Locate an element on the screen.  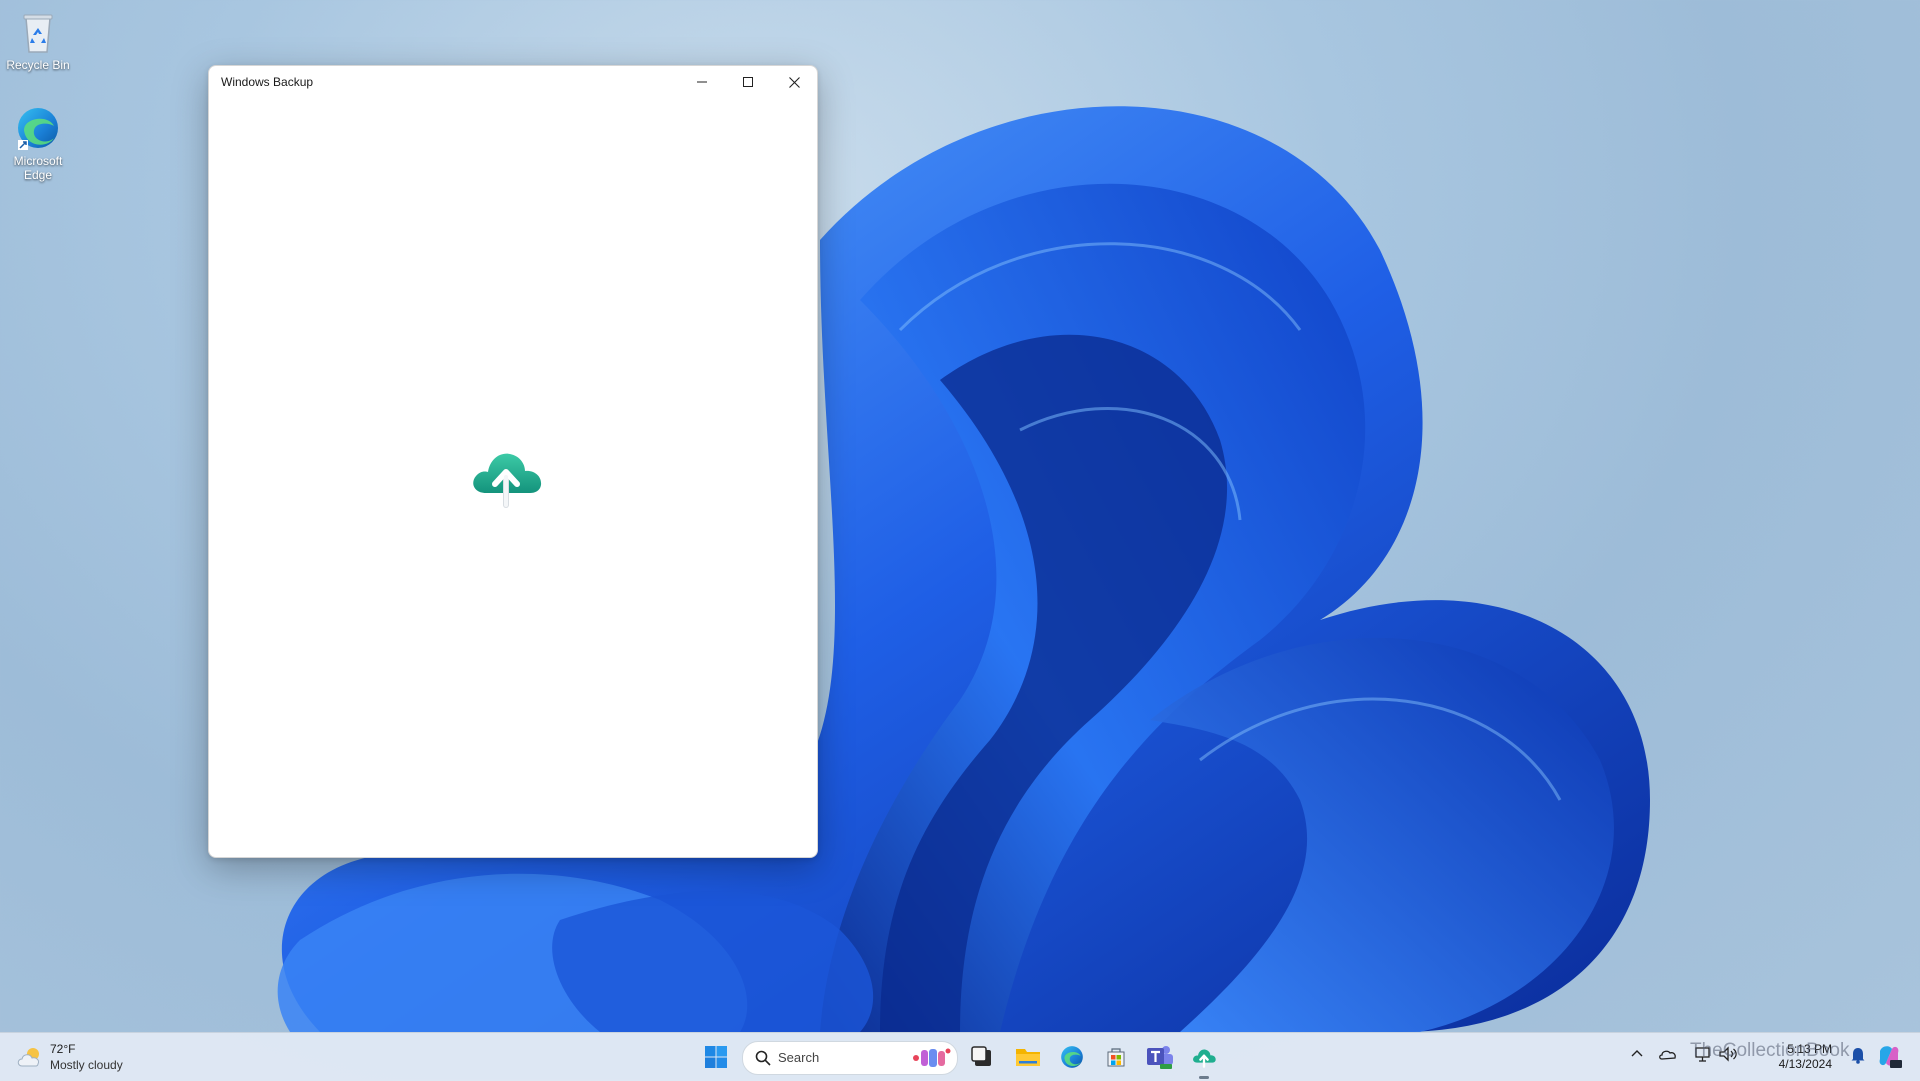
cloud-upload-icon is located at coordinates (507, 480).